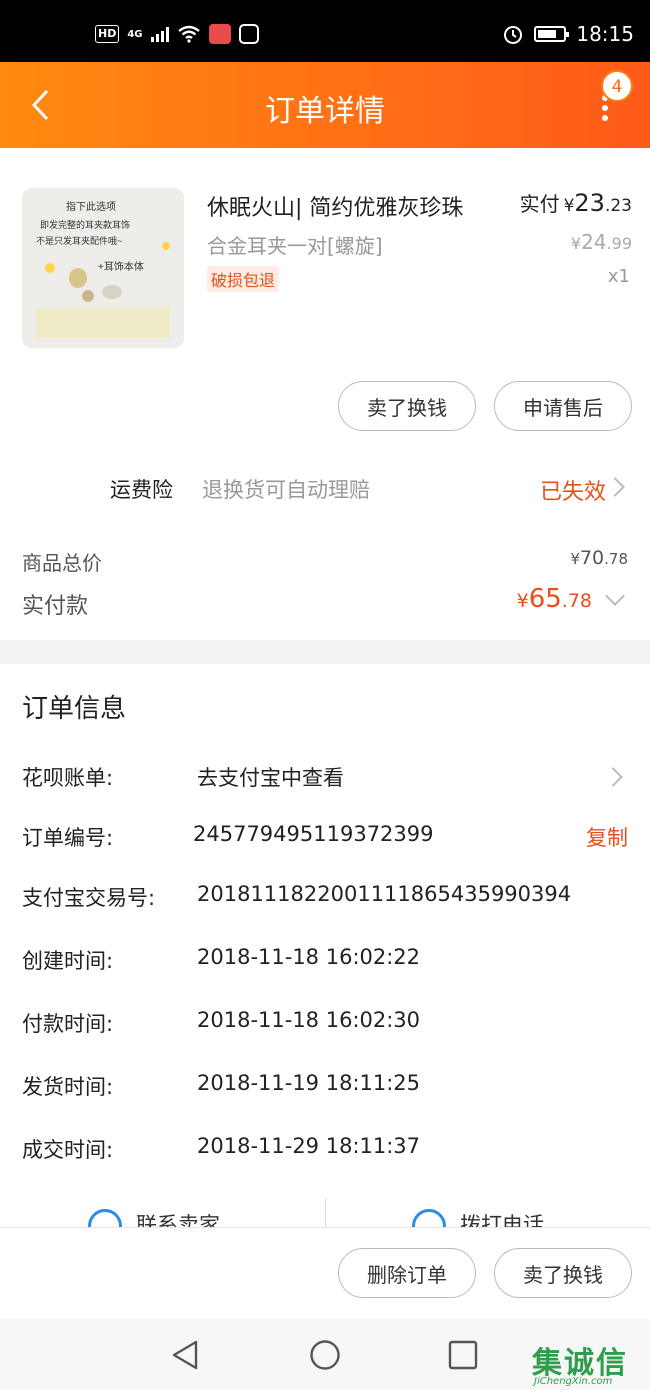 The image size is (650, 1390). I want to click on section-divider, so click(325, 652).